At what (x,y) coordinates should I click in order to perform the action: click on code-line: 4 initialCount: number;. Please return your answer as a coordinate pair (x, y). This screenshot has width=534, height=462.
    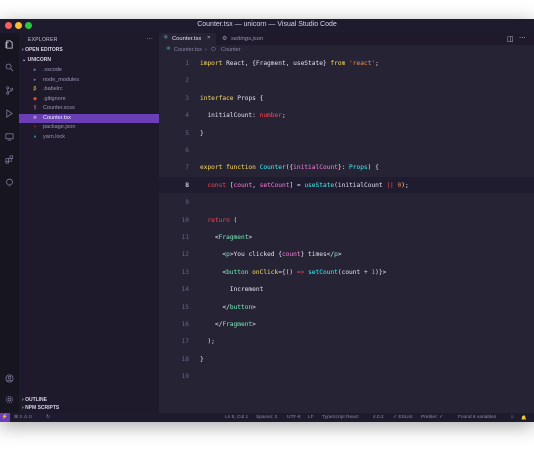
    Looking at the image, I should click on (346, 115).